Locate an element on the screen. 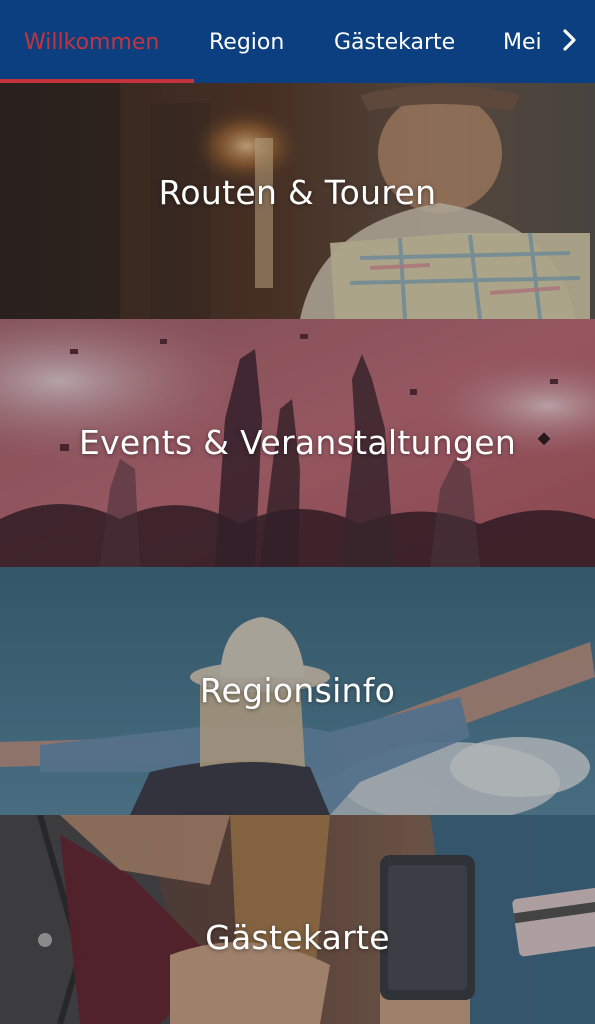  tab-gaestekarte: Gästekarte is located at coordinates (394, 41).